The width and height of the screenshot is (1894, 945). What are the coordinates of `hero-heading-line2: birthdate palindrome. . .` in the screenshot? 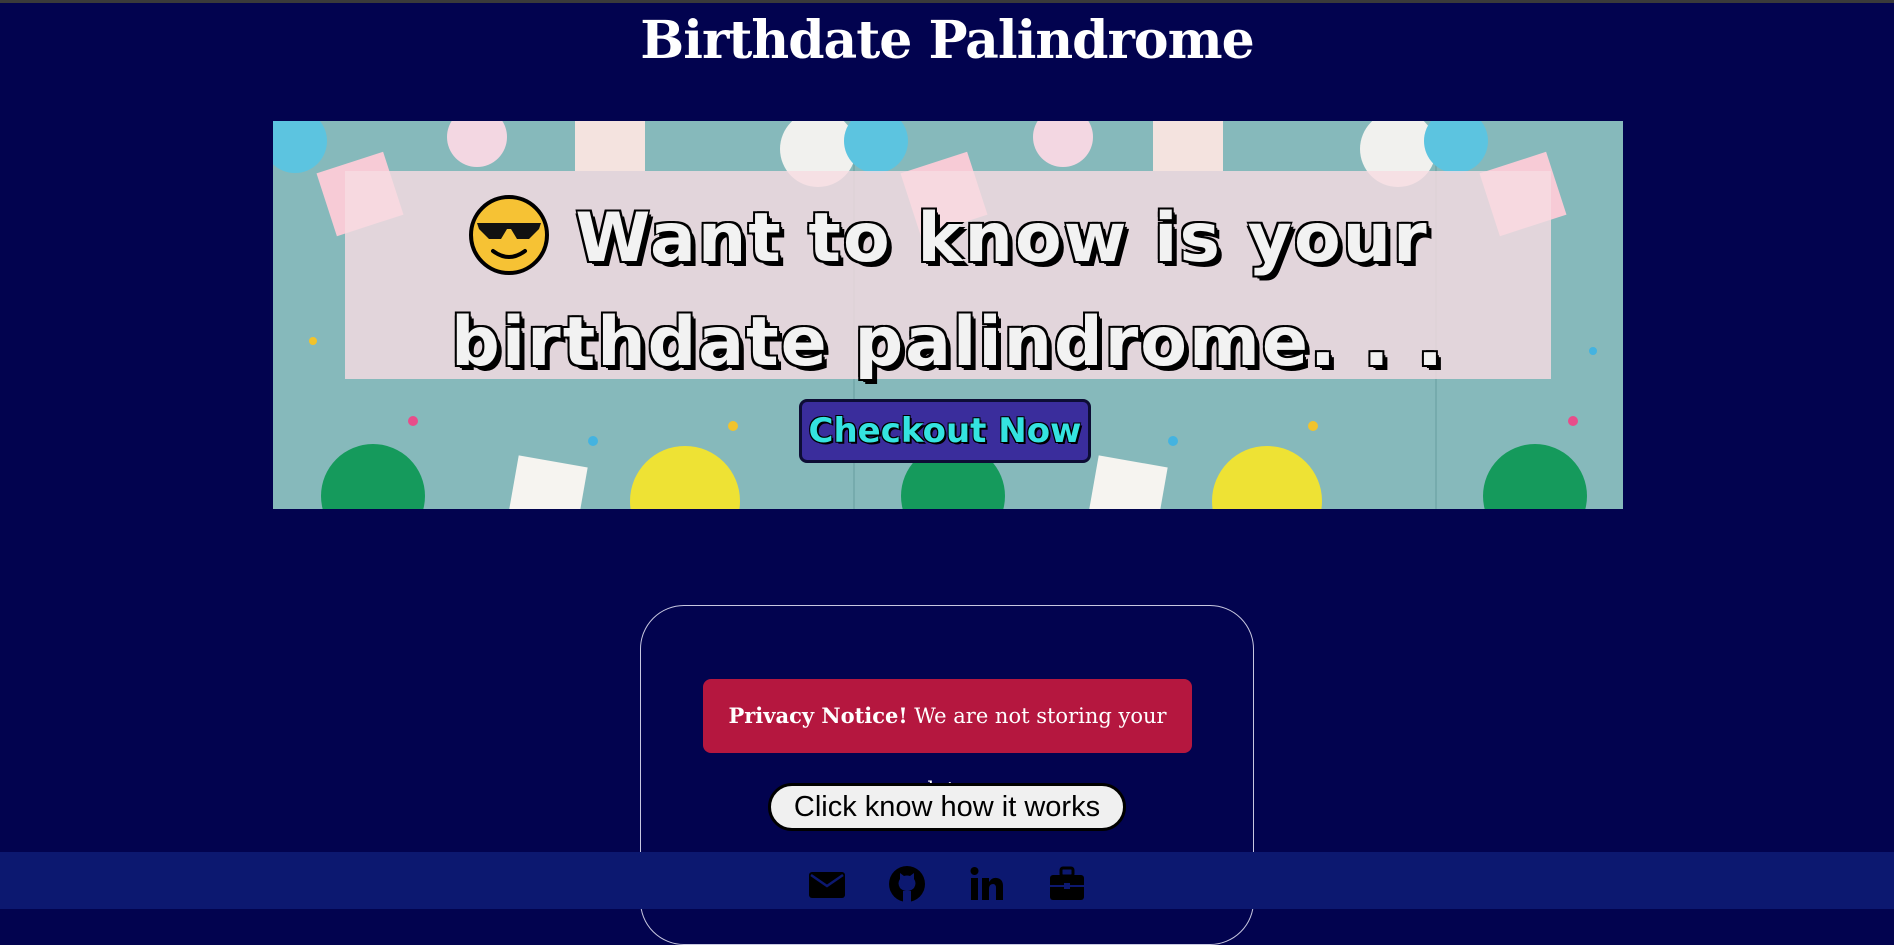 It's located at (948, 342).